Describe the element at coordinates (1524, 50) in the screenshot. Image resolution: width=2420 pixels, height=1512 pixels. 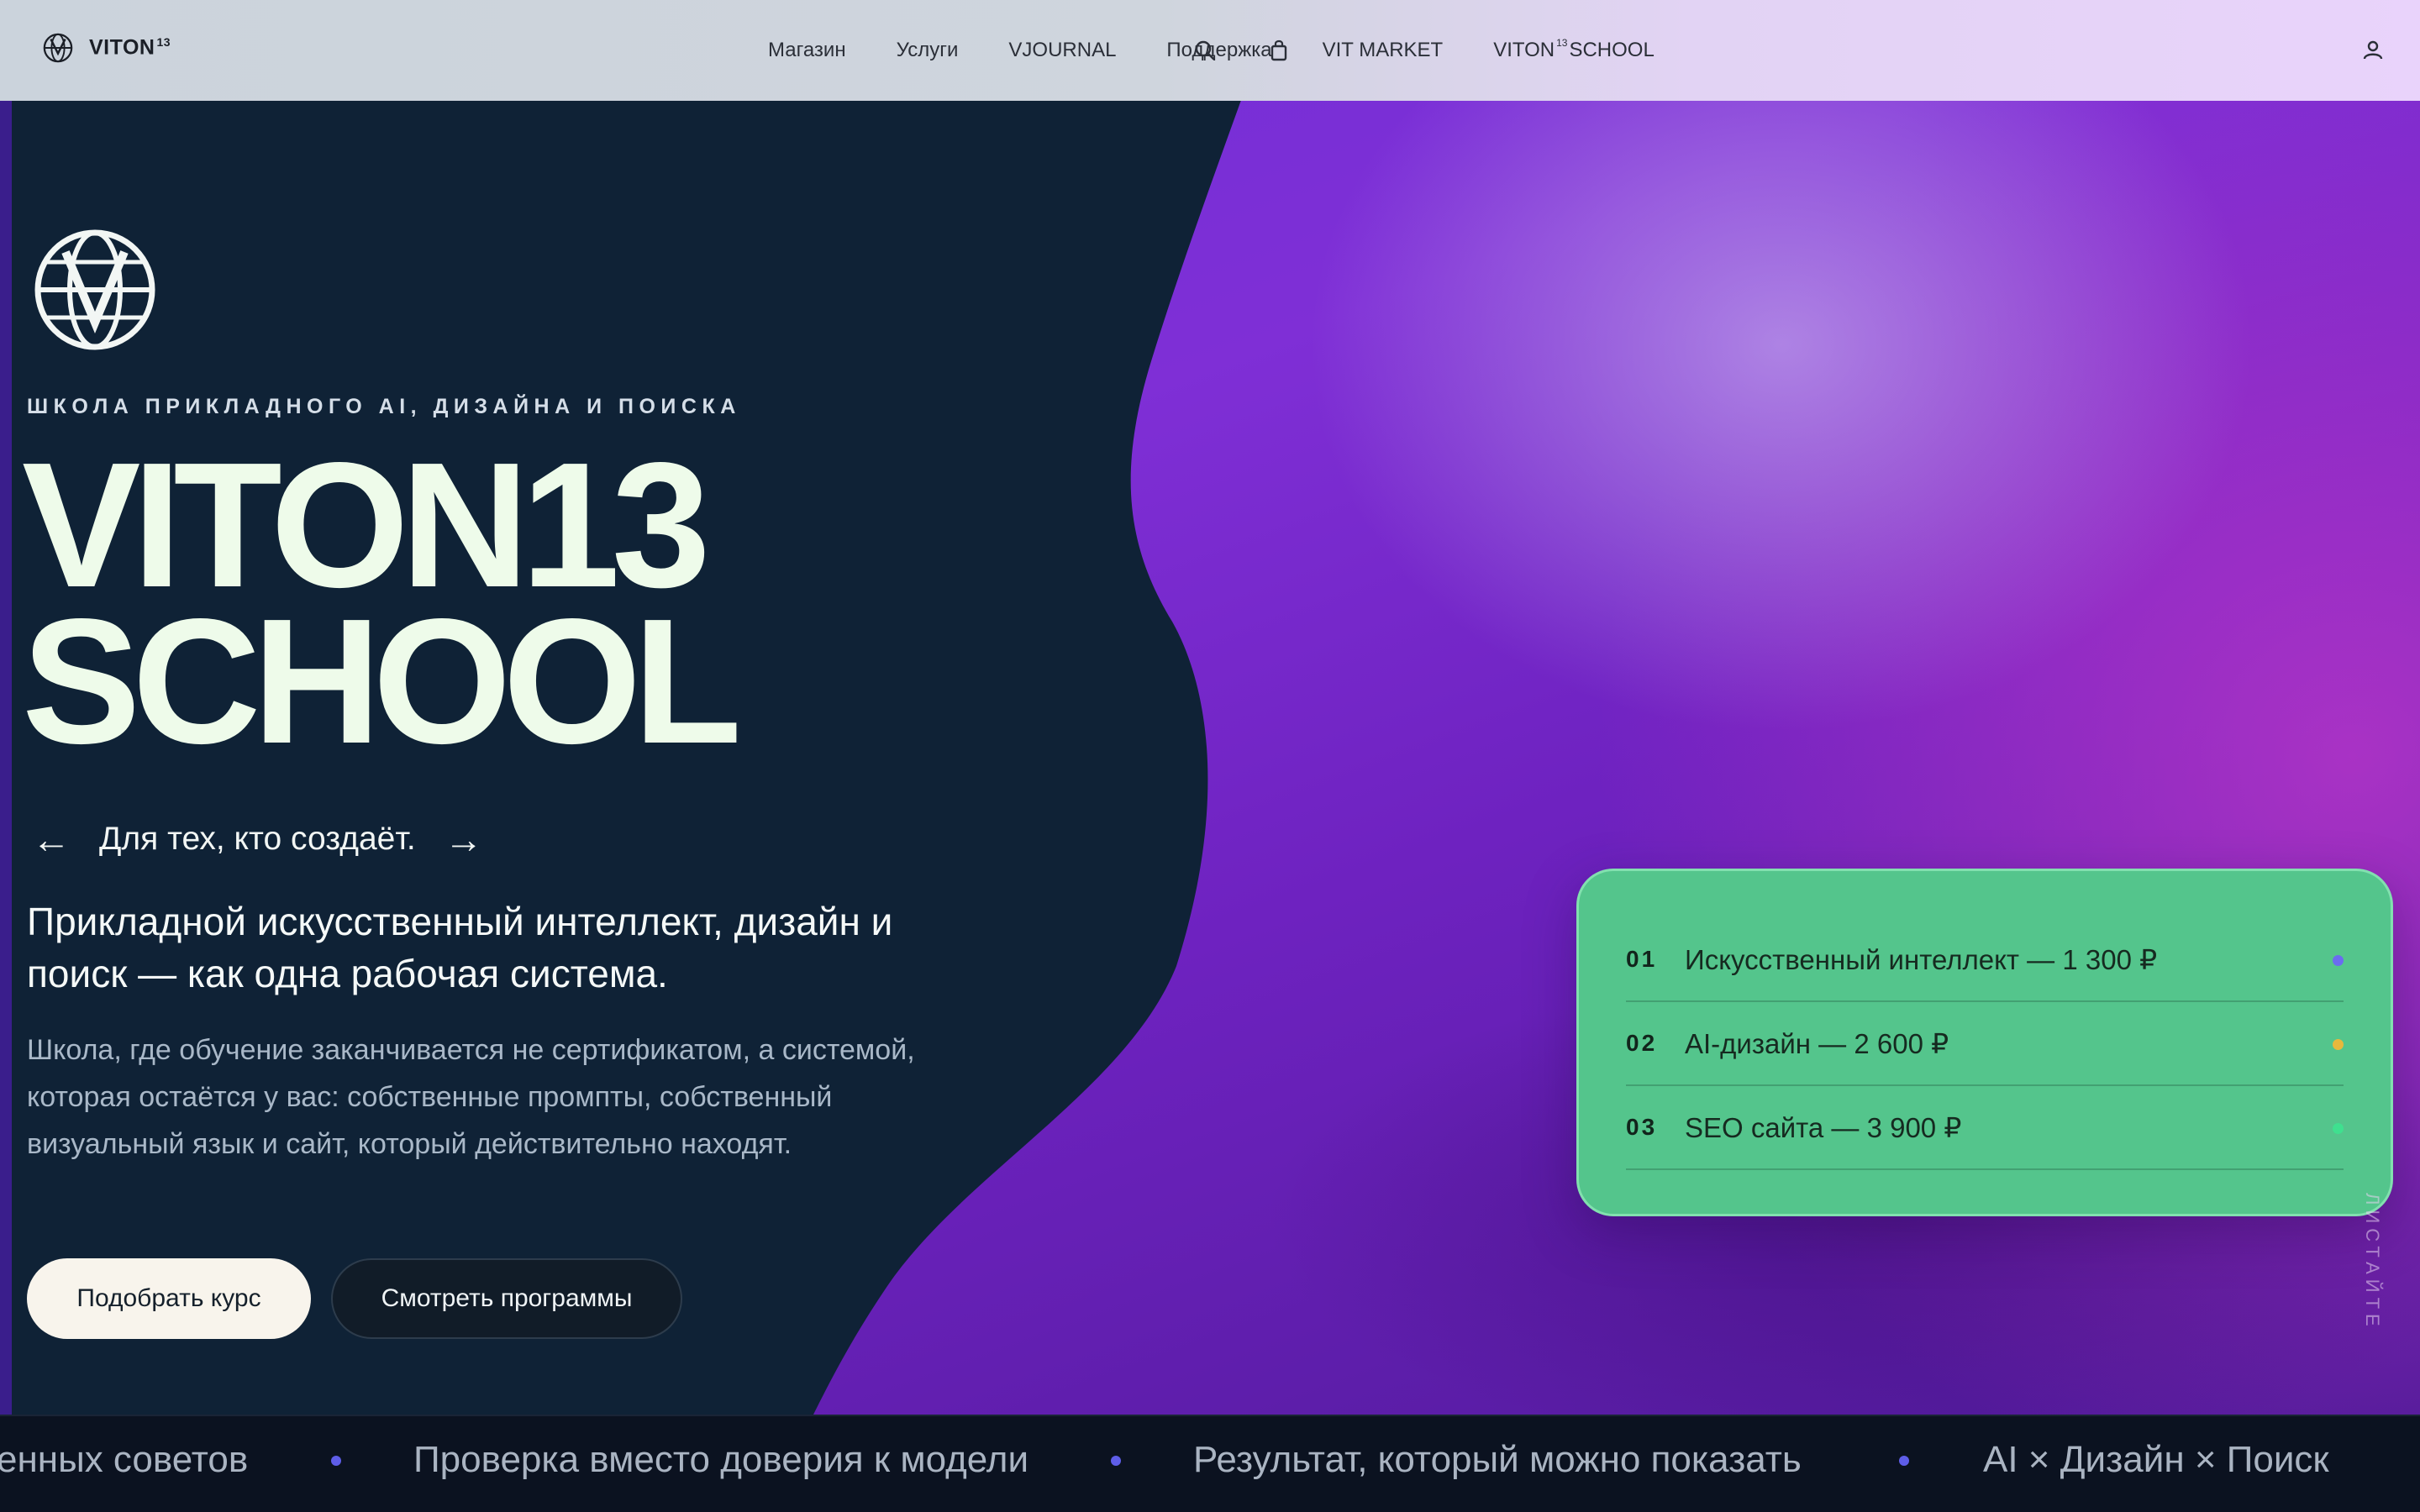
I see `nav-link-school-label: VITON` at that location.